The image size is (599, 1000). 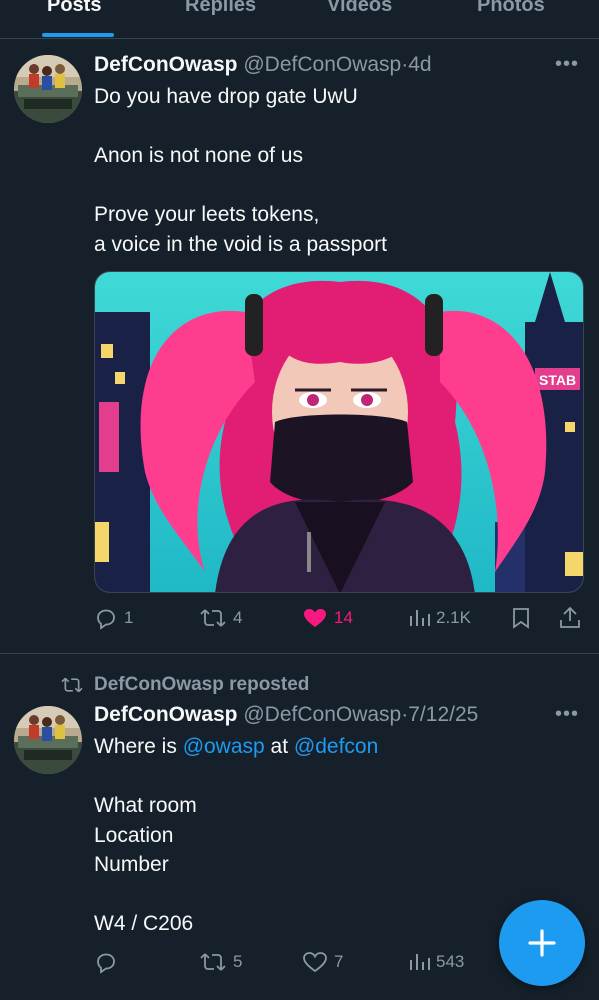 I want to click on views-button: 2.1K, so click(x=439, y=618).